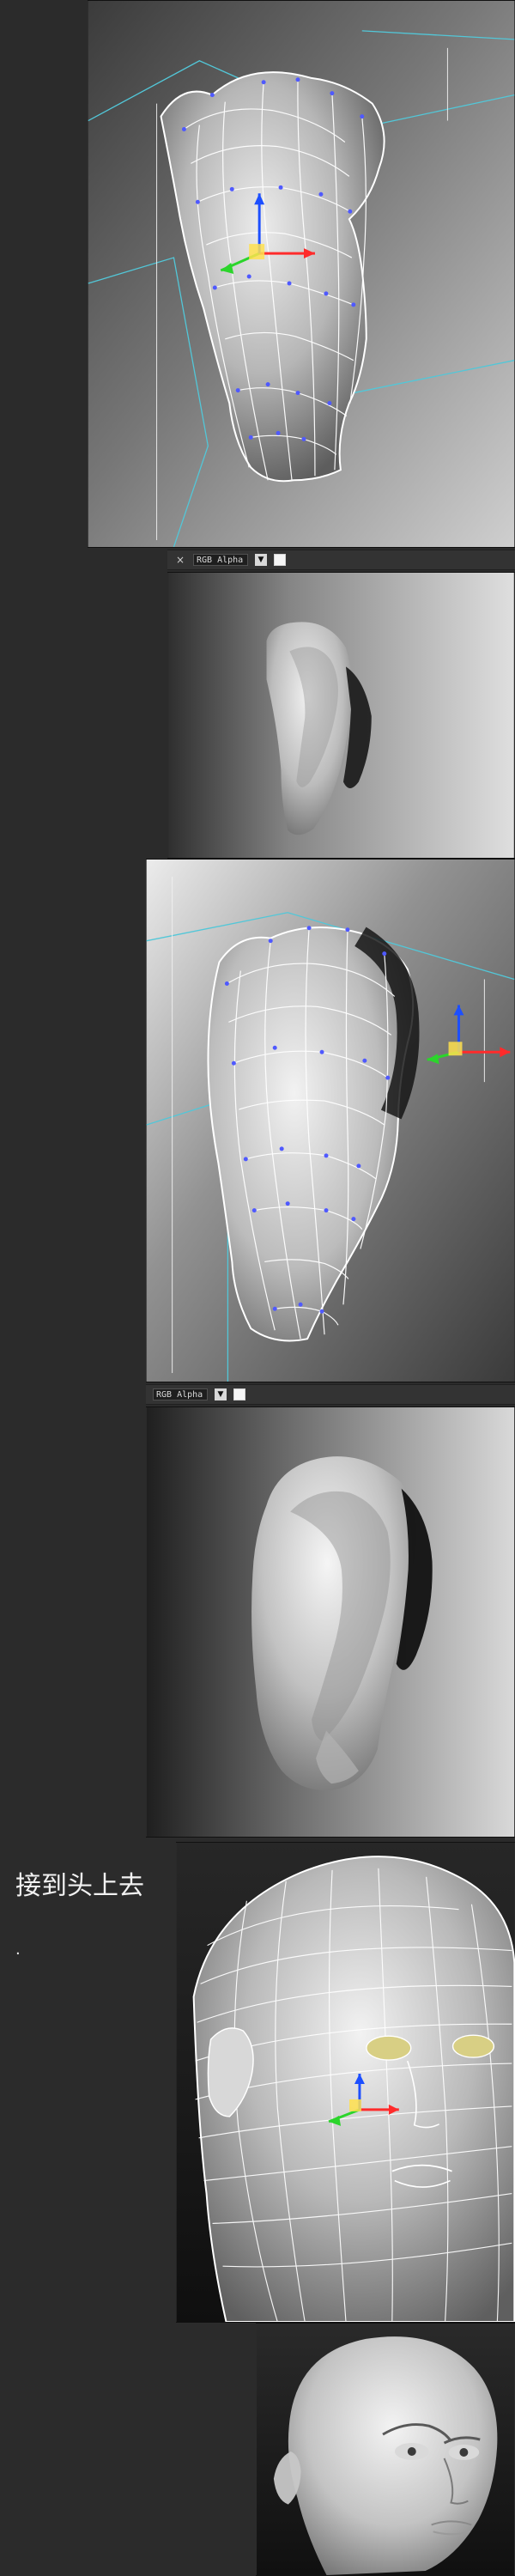 This screenshot has width=515, height=2576. I want to click on caption-text: 接到头上去, so click(79, 1886).